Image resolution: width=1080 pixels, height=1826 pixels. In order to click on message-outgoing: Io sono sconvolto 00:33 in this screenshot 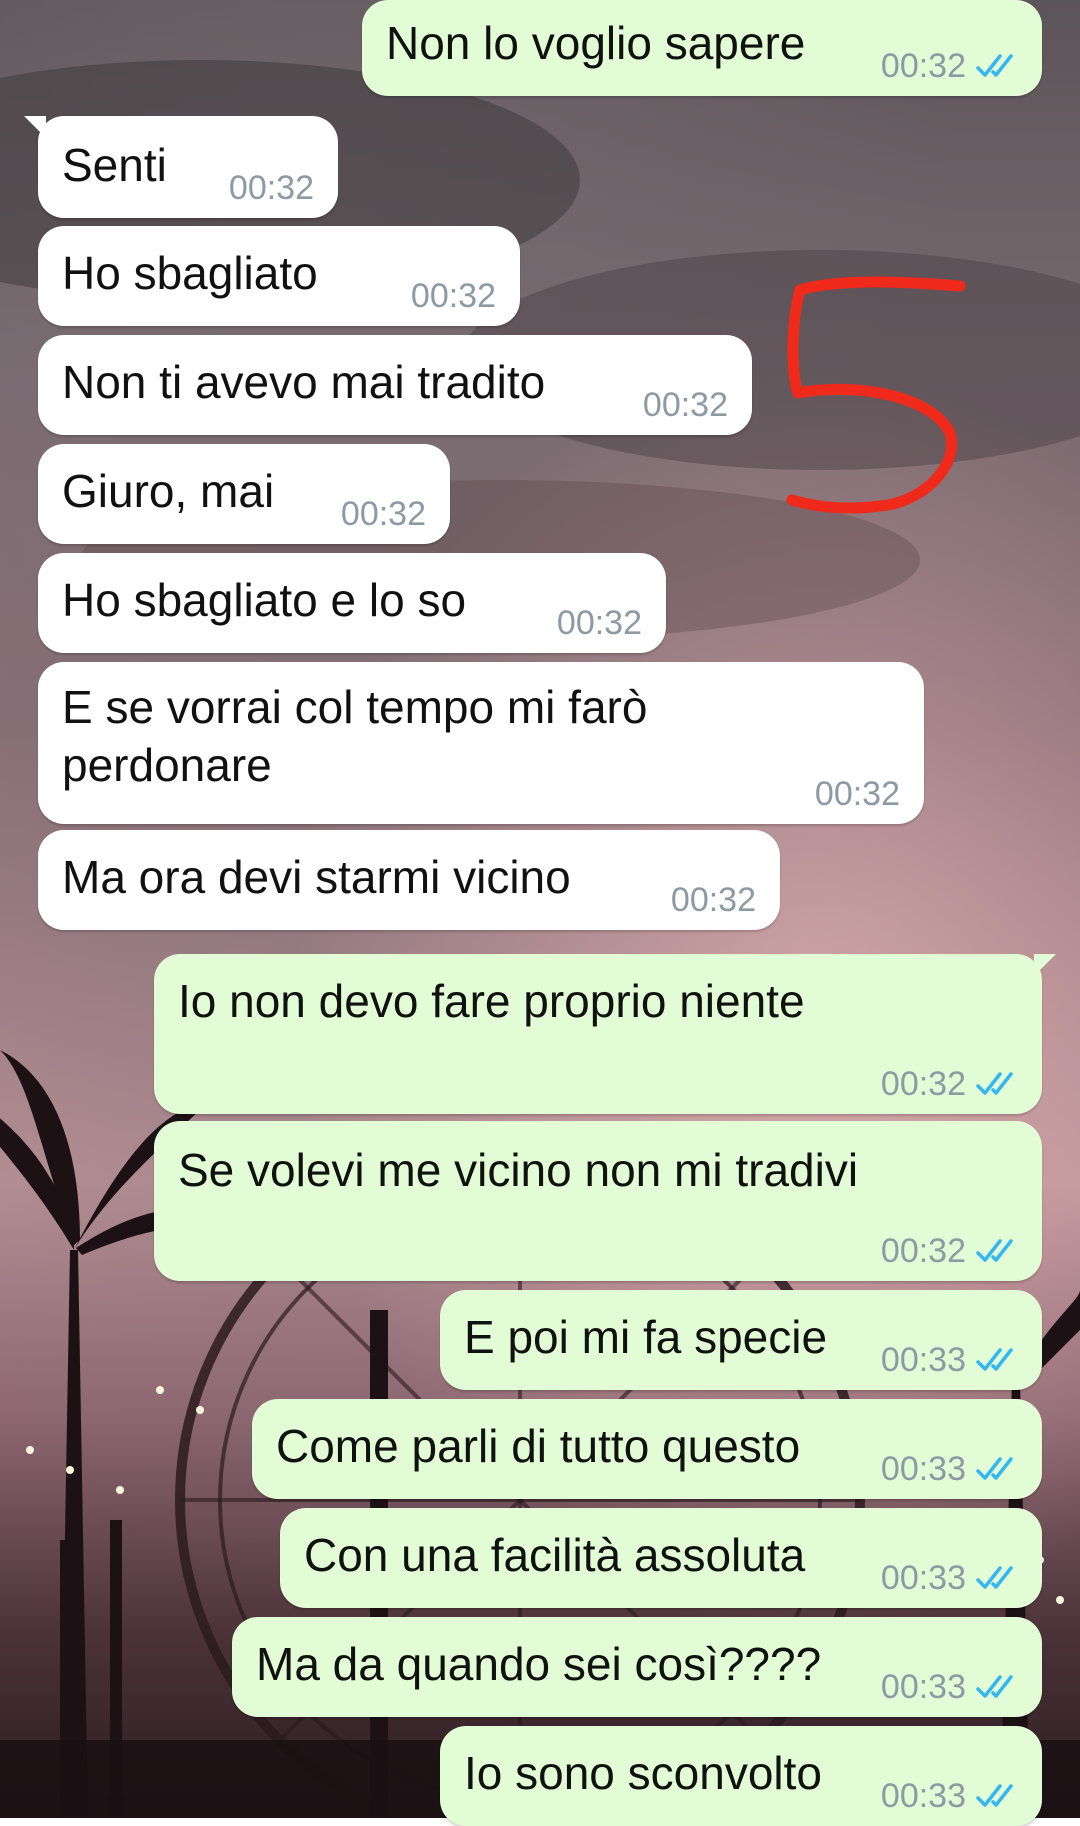, I will do `click(741, 1776)`.